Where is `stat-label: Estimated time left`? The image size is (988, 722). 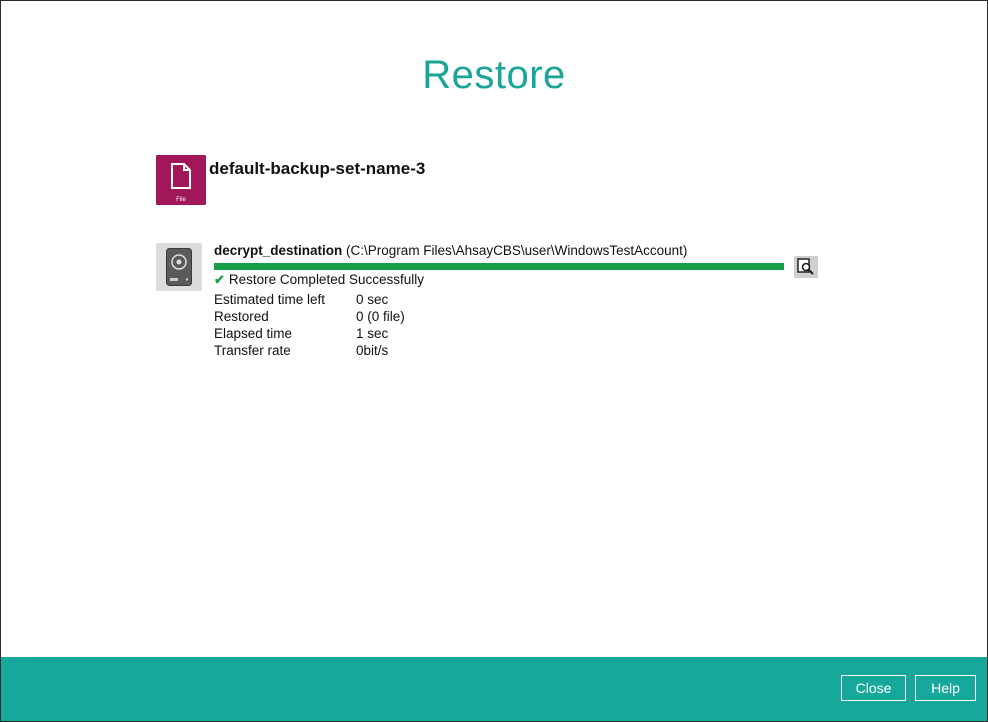 stat-label: Estimated time left is located at coordinates (270, 299).